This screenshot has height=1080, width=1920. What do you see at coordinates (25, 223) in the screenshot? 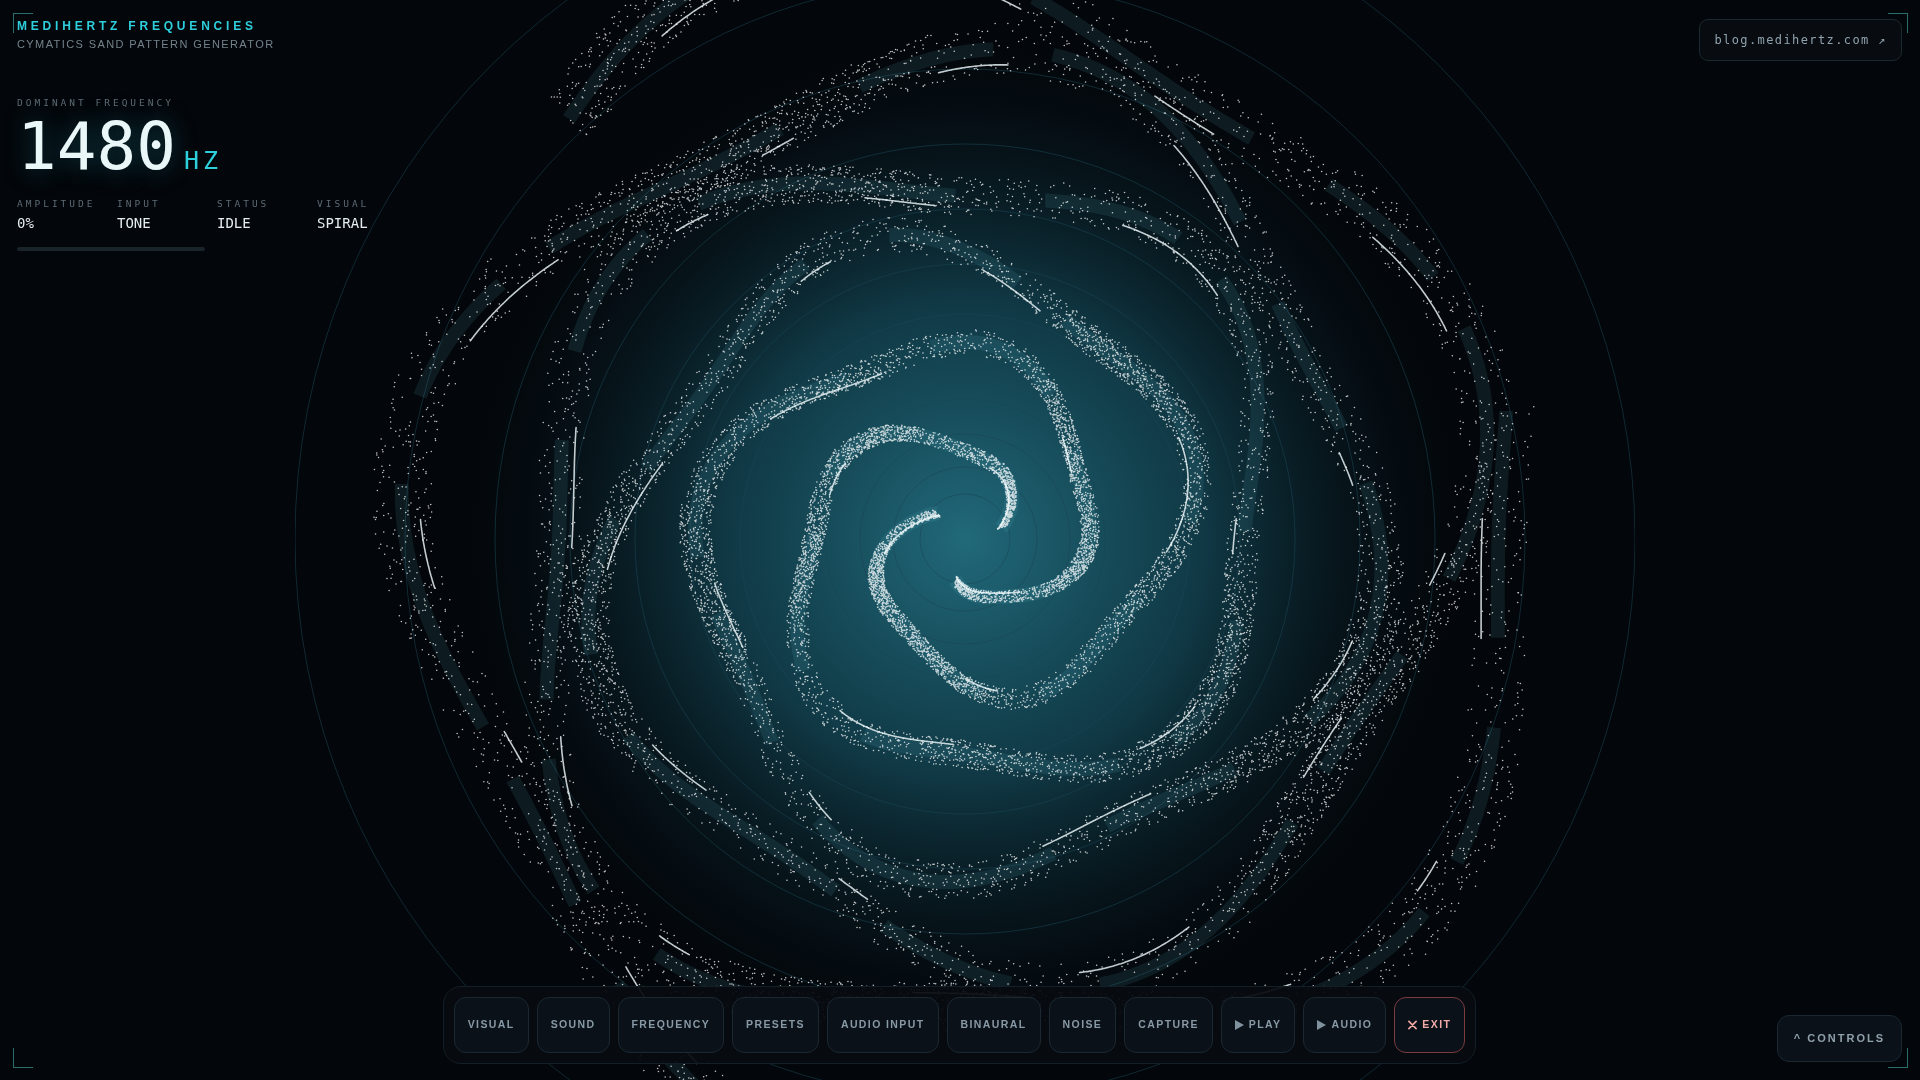
I see `stat-value: 0%` at bounding box center [25, 223].